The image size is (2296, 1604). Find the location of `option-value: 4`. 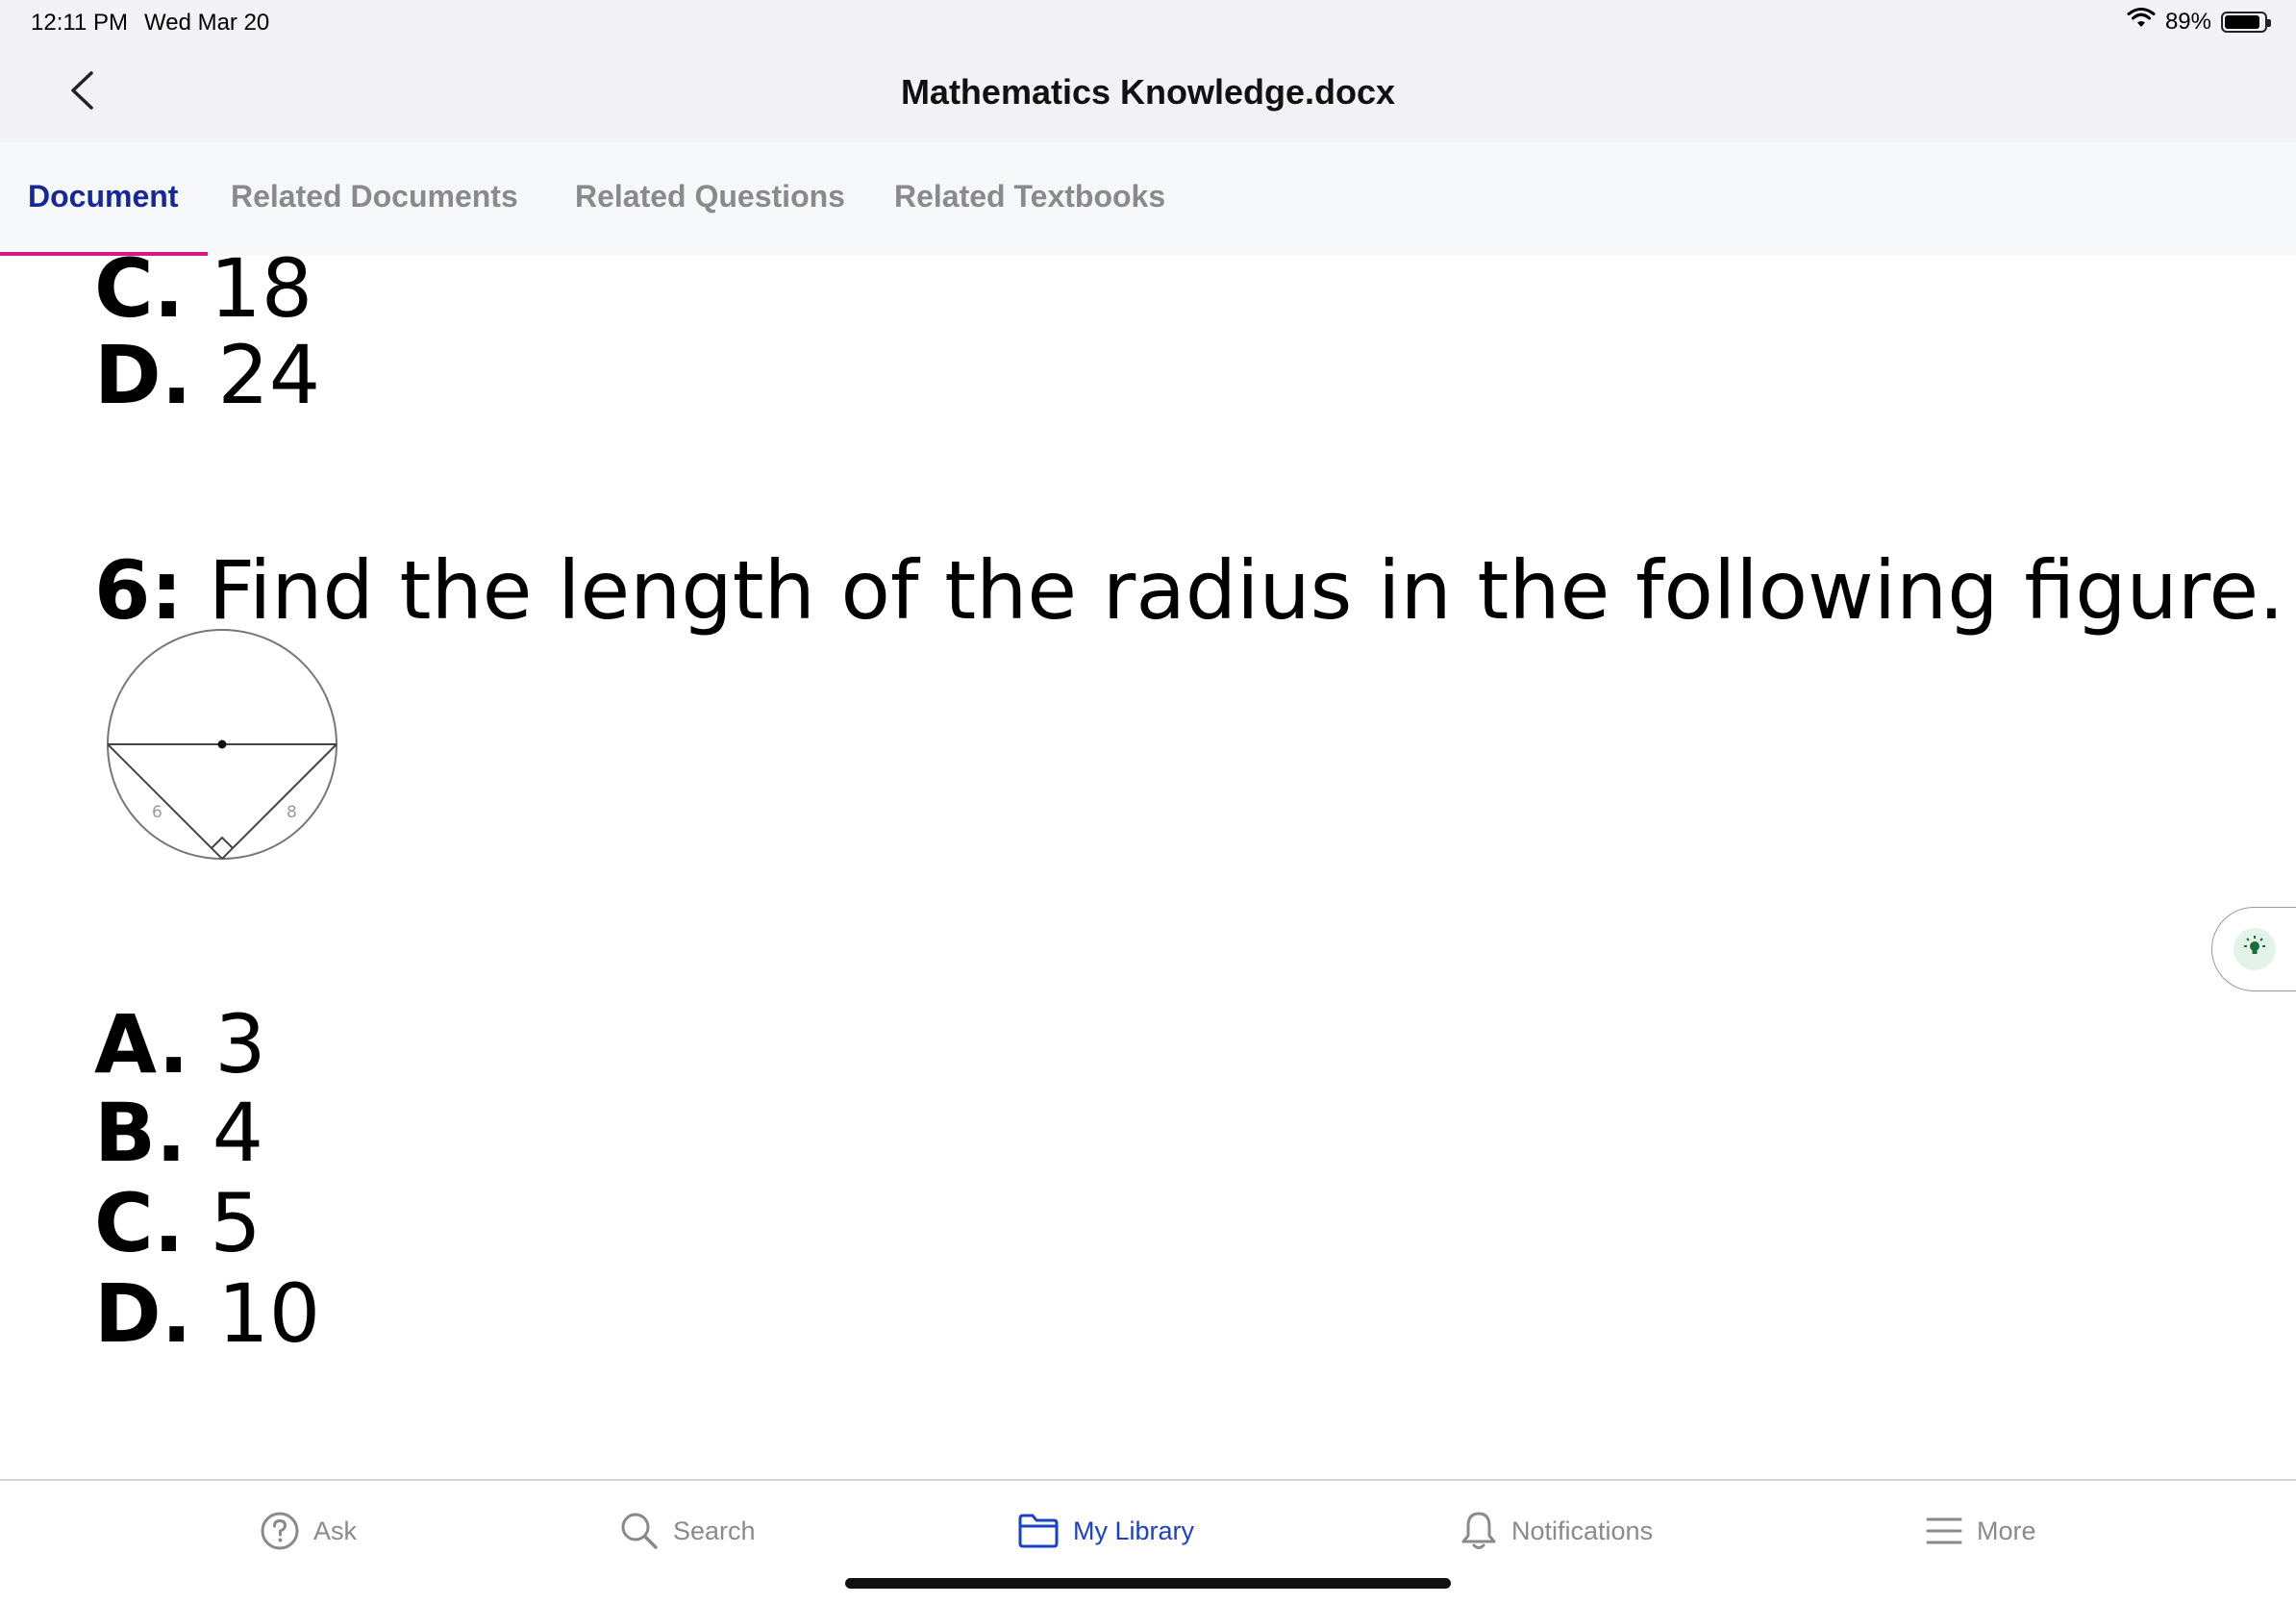

option-value: 4 is located at coordinates (238, 1133).